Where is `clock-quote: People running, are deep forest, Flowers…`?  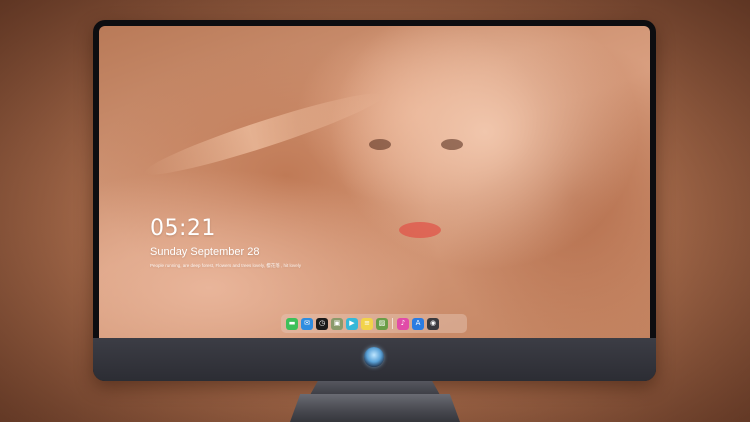 clock-quote: People running, are deep forest, Flowers… is located at coordinates (225, 265).